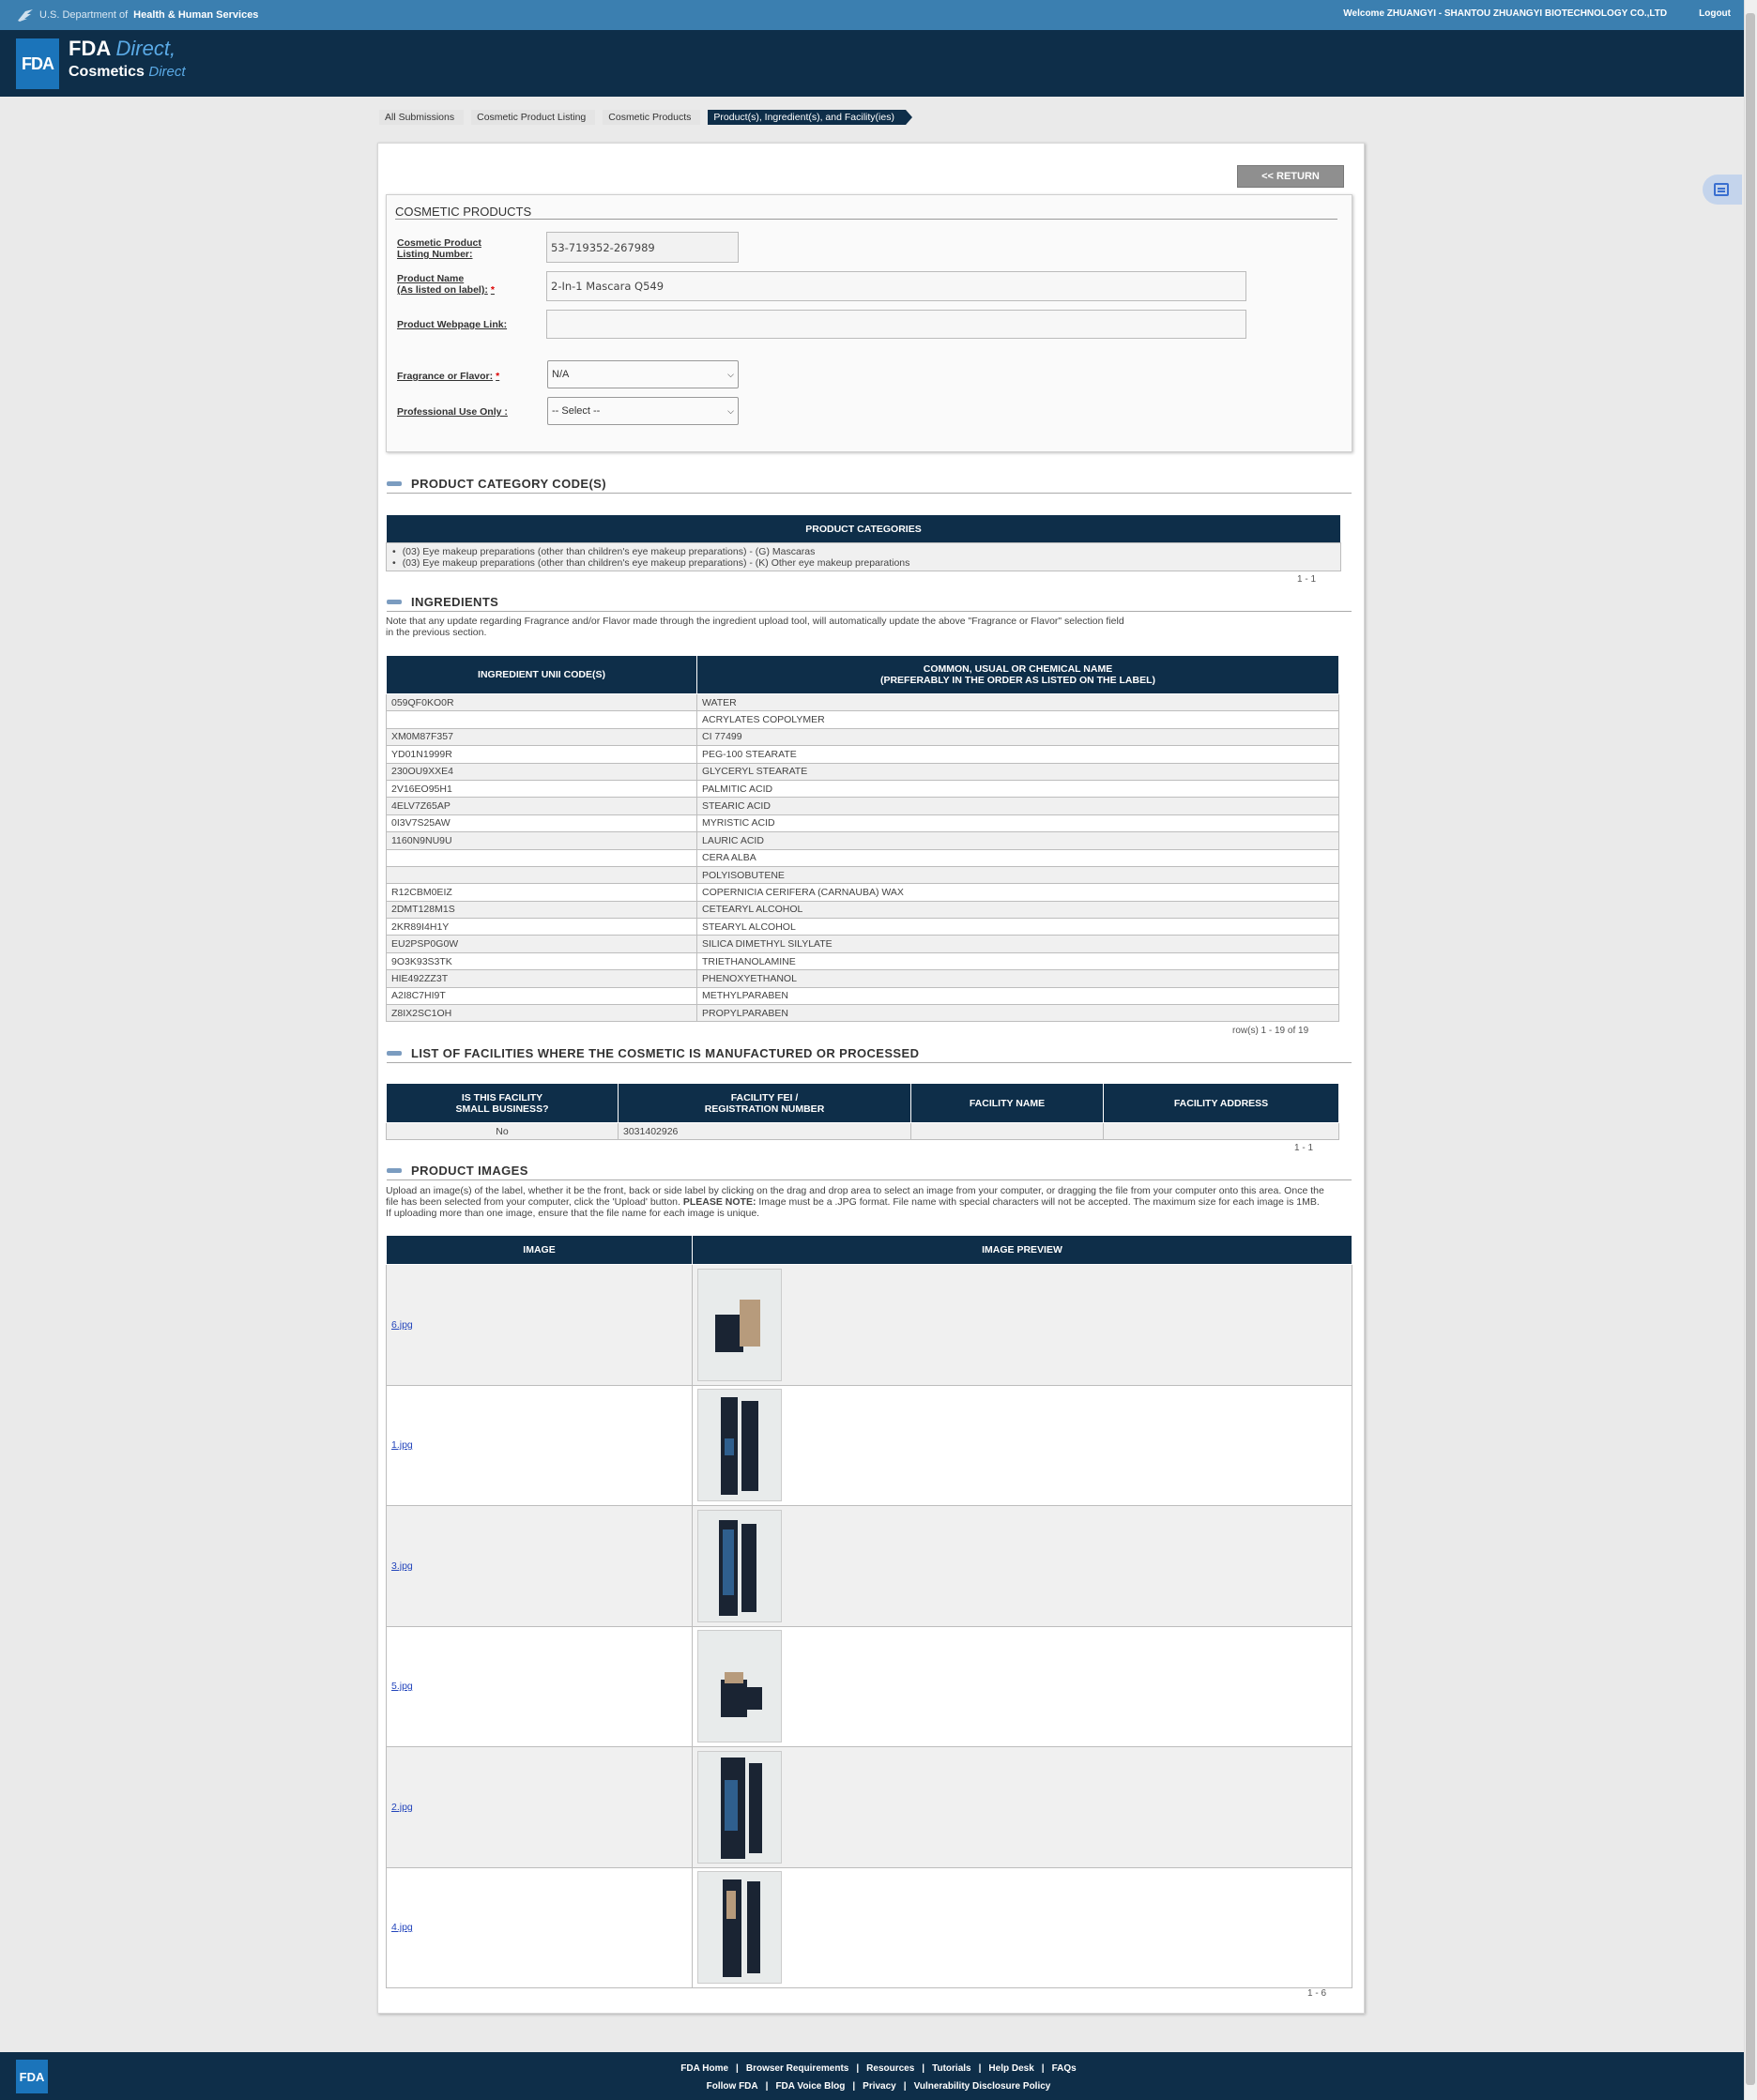 The image size is (1757, 2100). I want to click on image-file-link: 1.jpg, so click(402, 1445).